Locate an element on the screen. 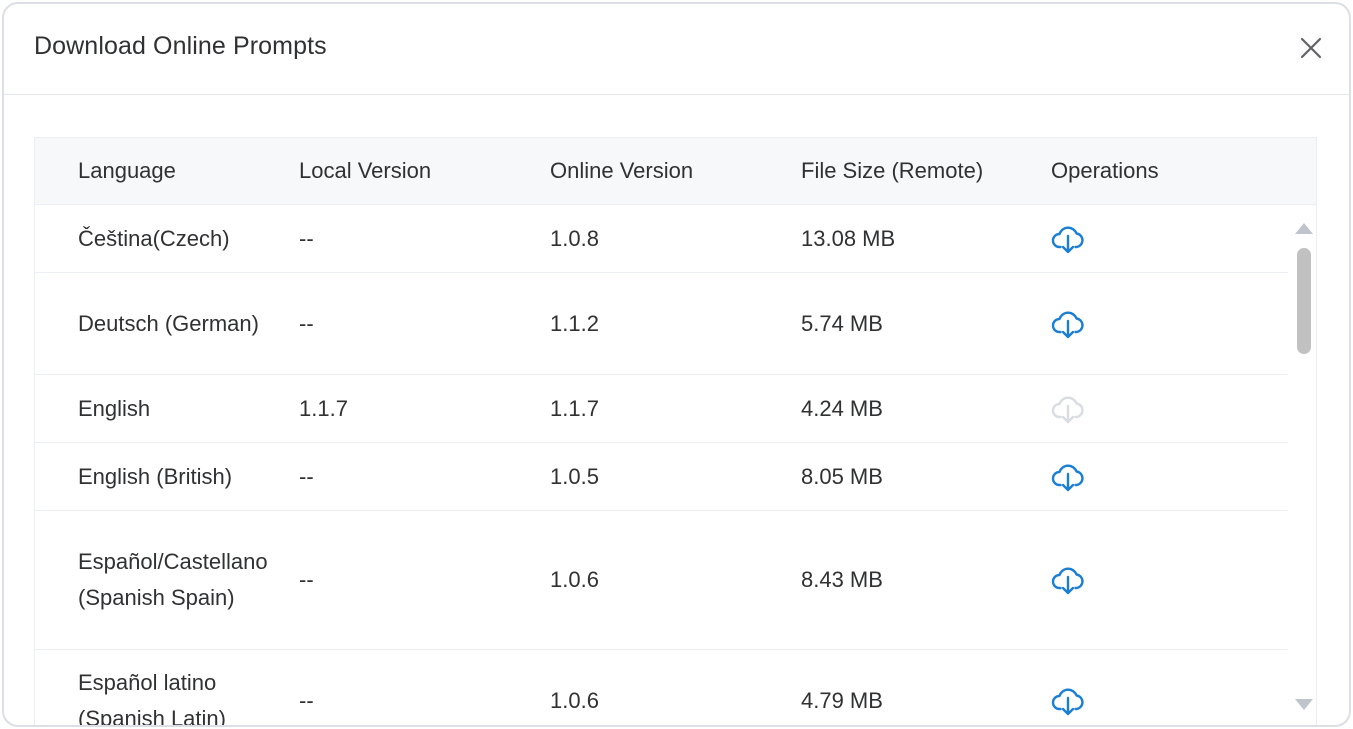  scroll-down-arrow-icon is located at coordinates (1304, 704).